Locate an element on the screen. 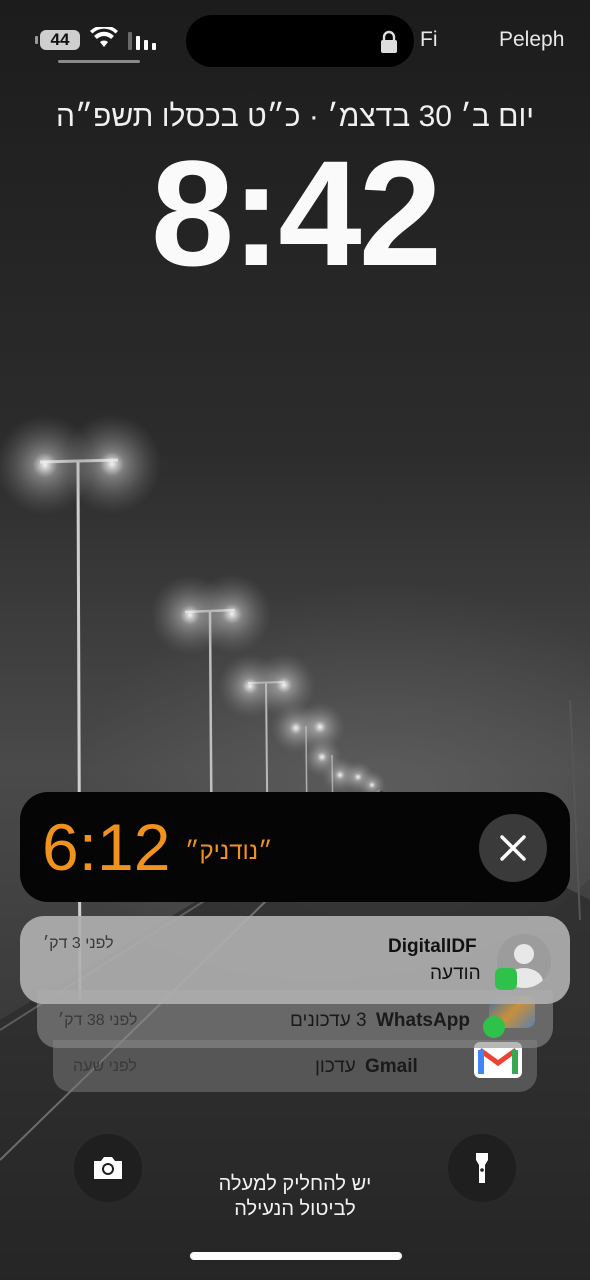 The image size is (590, 1280). notification-digitalidf: DigitalIDF הודעה לפני 3 דק׳ is located at coordinates (295, 960).